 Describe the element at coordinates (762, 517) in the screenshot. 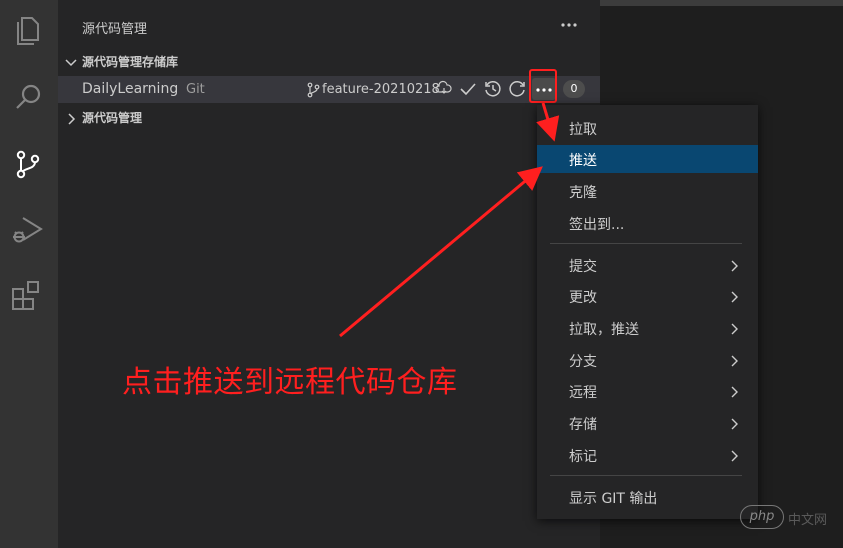

I see `watermark-logo: php` at that location.